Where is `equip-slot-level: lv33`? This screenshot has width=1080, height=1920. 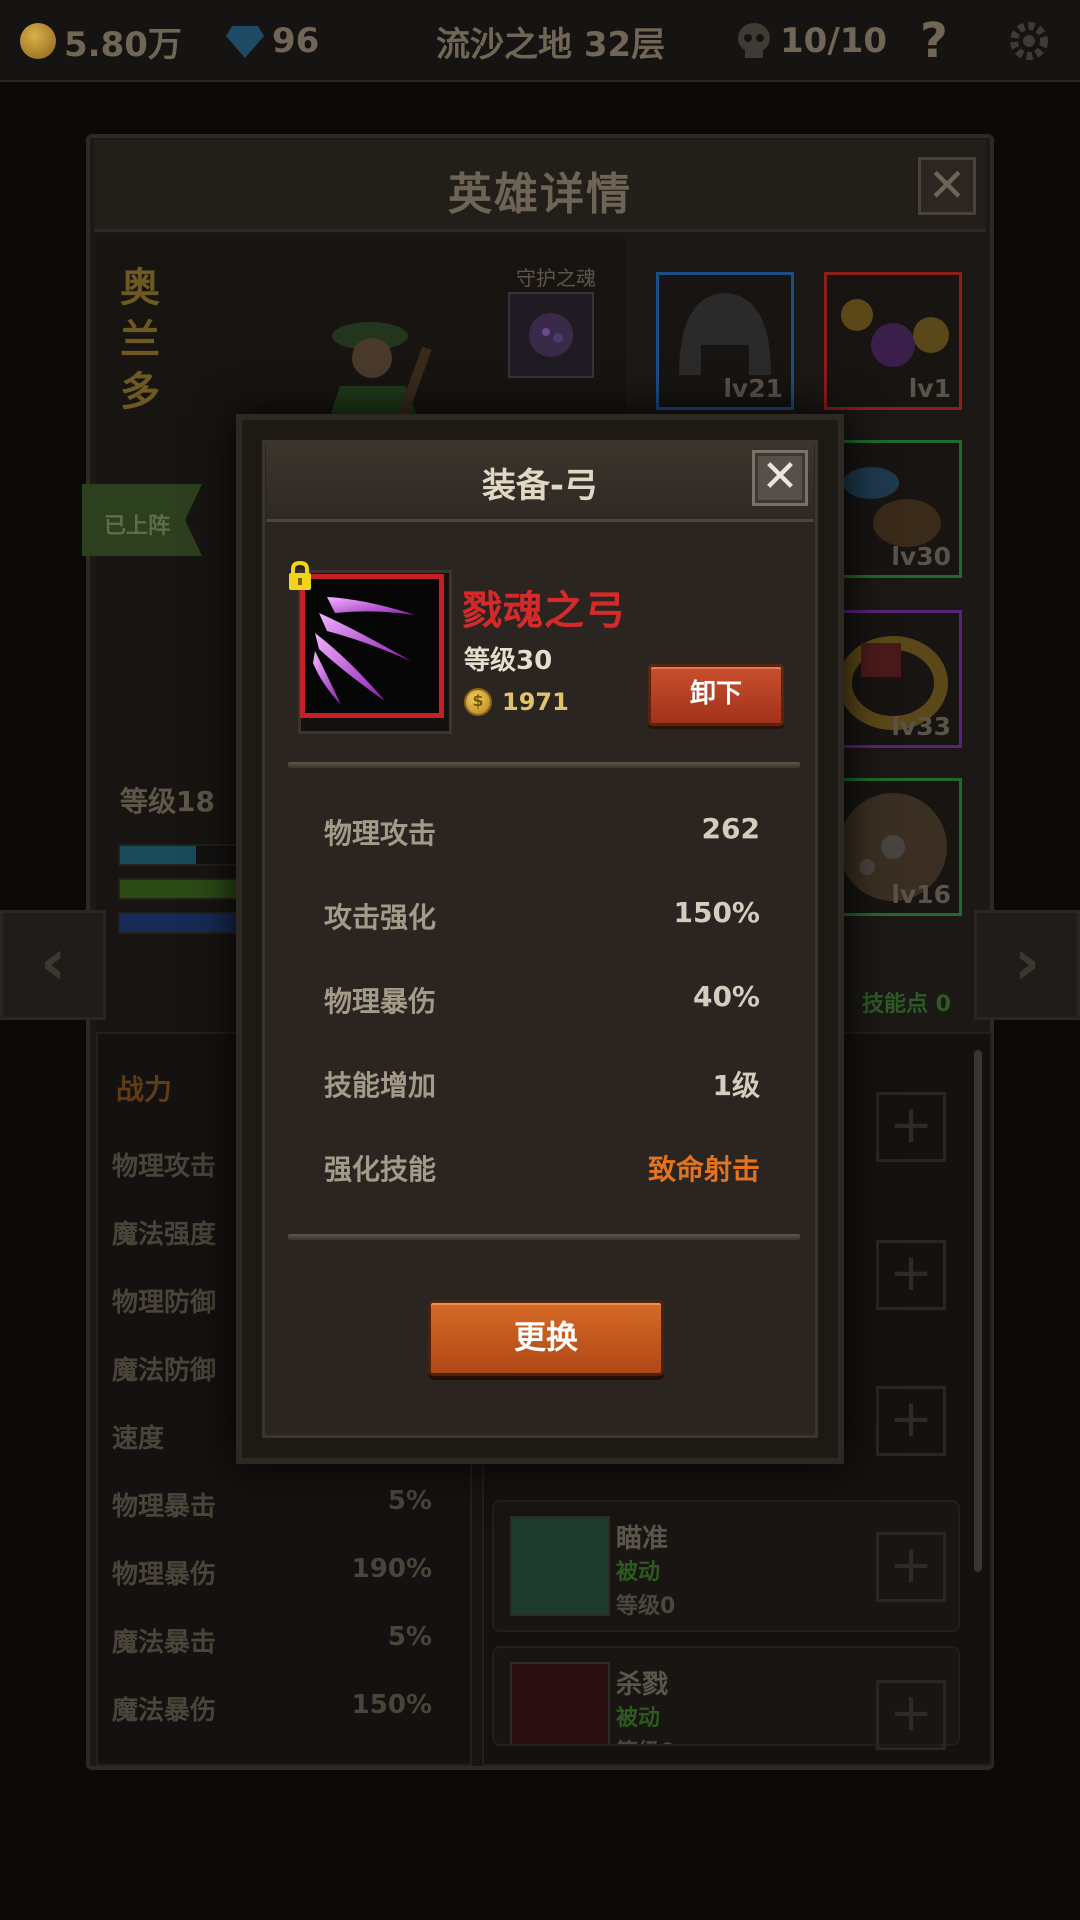 equip-slot-level: lv33 is located at coordinates (921, 726).